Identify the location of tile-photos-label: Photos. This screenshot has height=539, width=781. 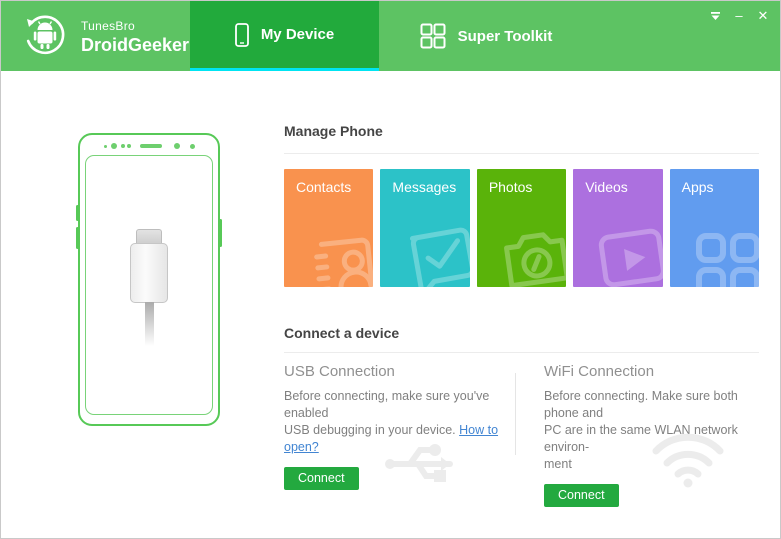
(510, 187).